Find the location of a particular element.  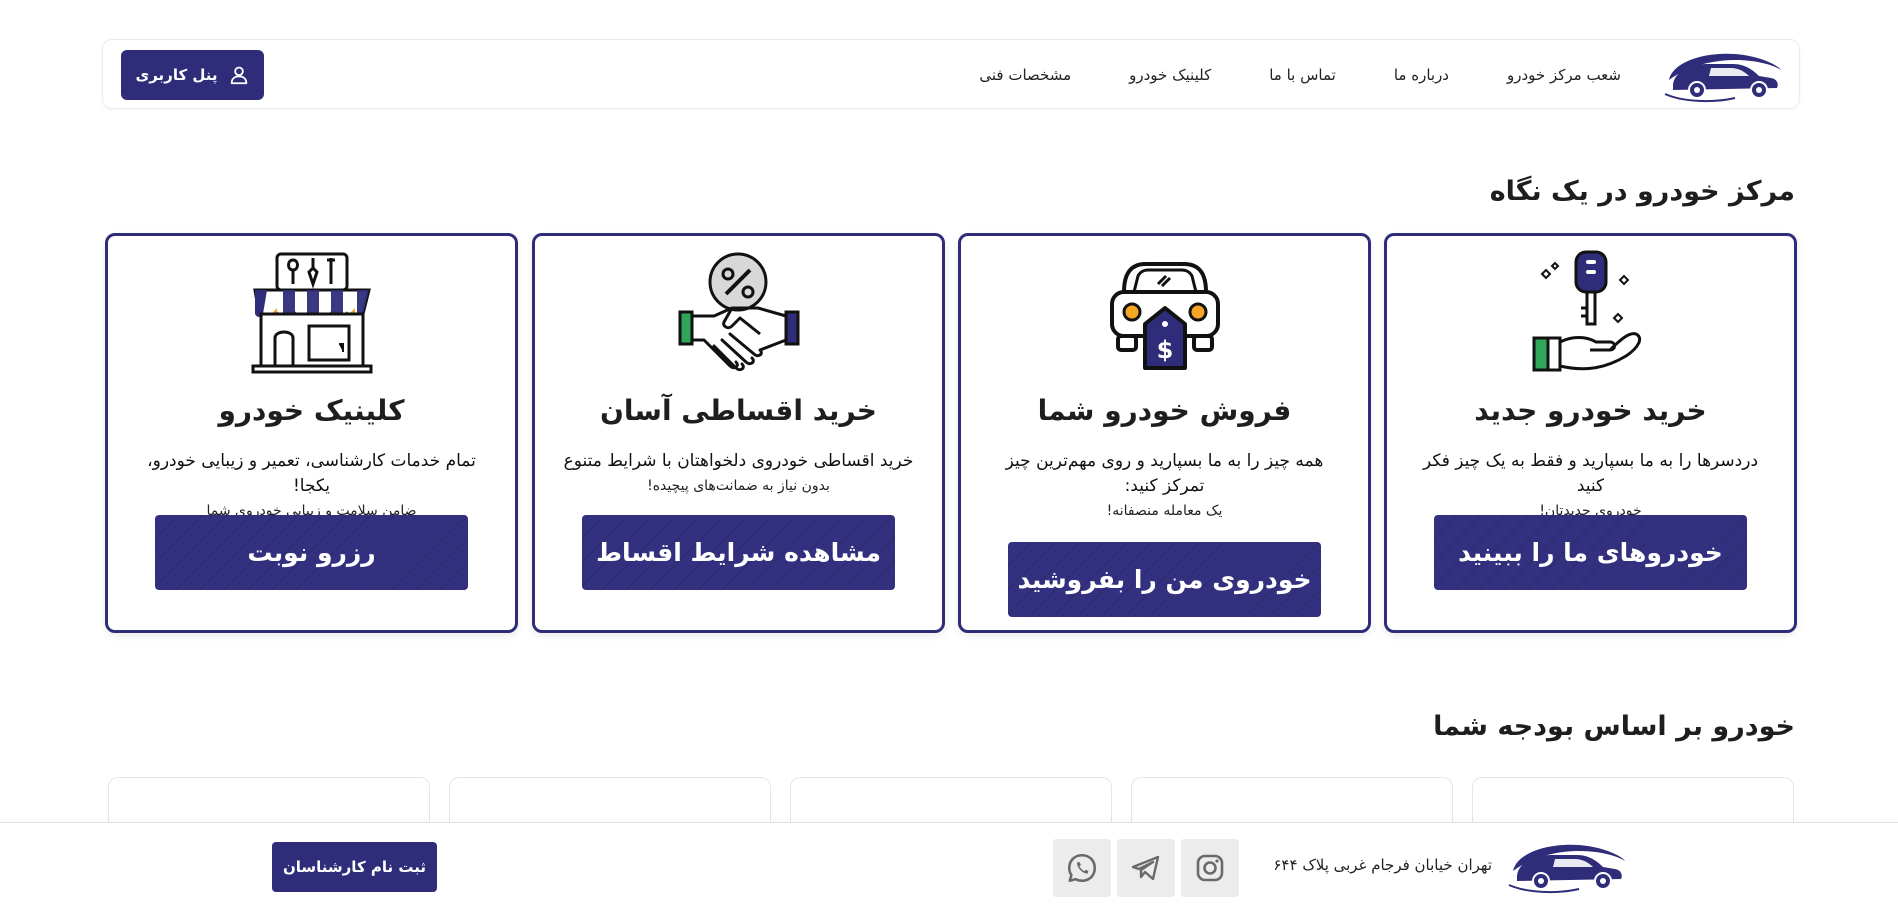

whatsapp-button is located at coordinates (1082, 868).